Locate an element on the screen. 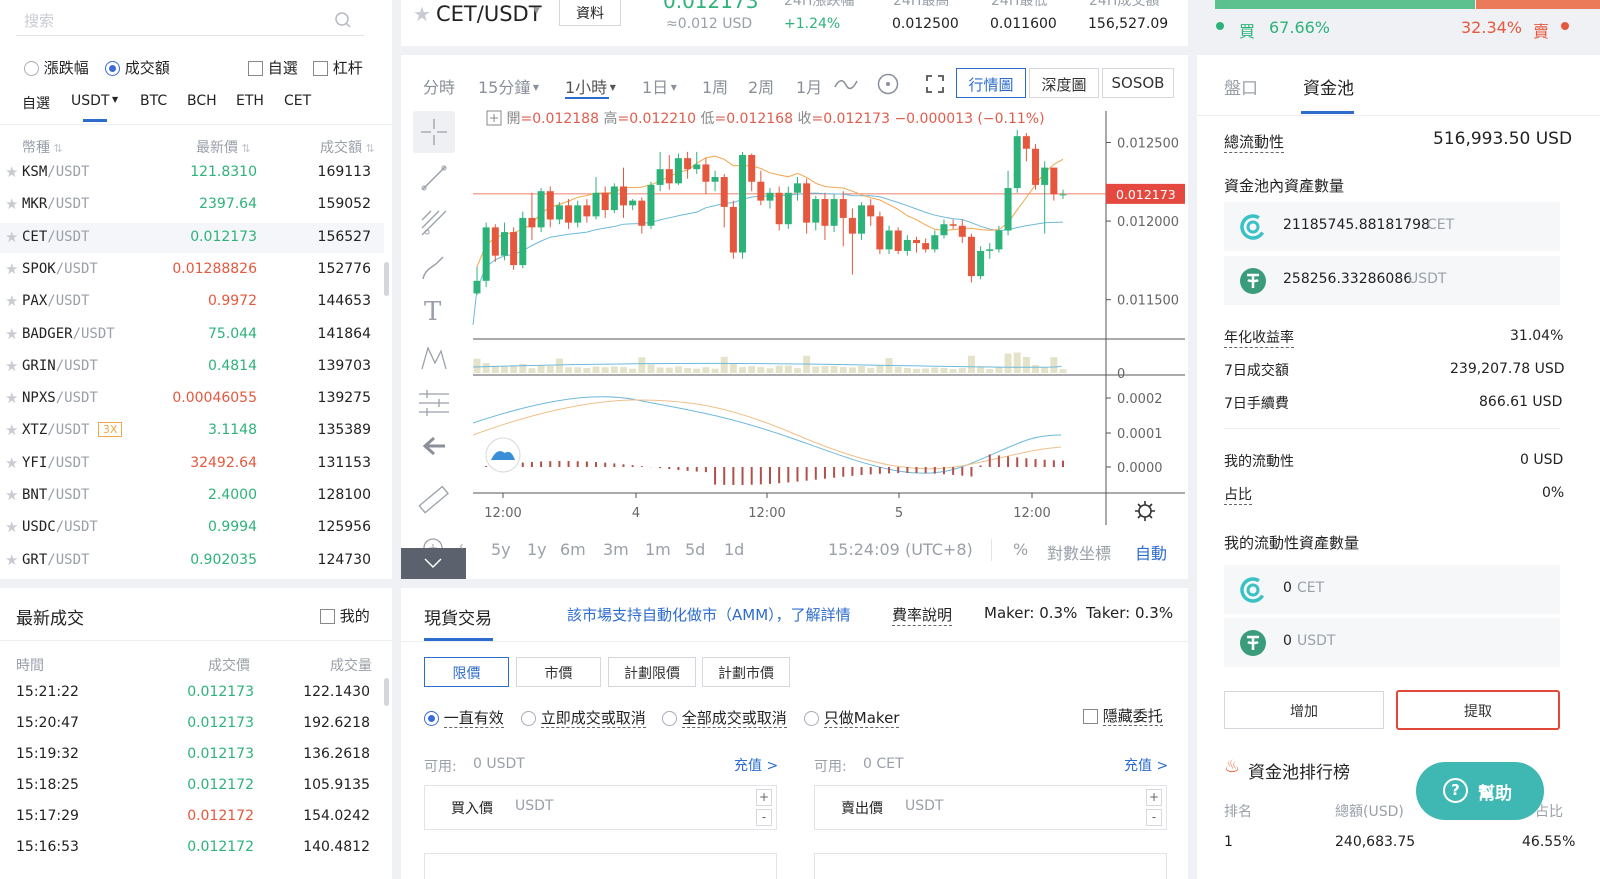  market-row: ★ PAX/USDT 0.9972 144653 is located at coordinates (192, 302).